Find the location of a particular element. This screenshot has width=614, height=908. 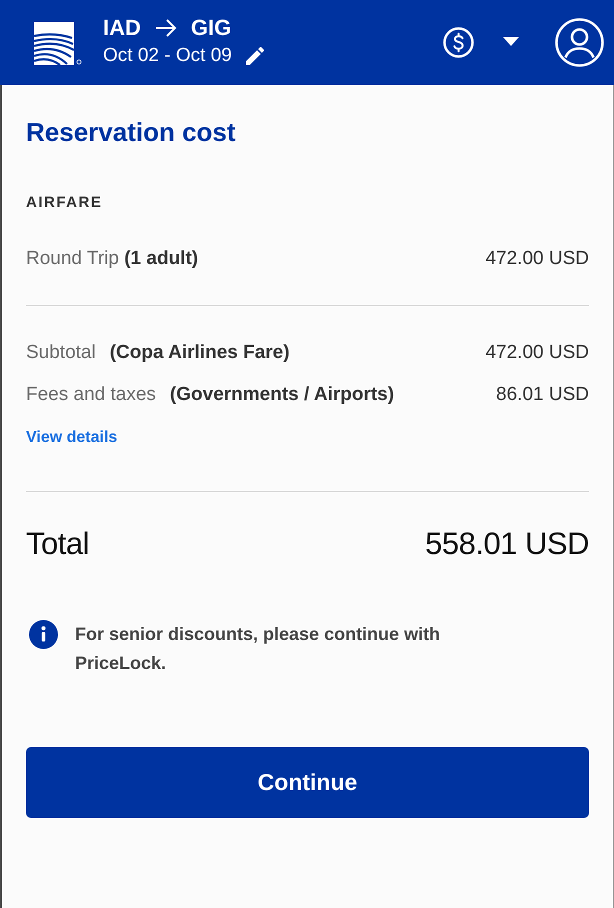

summary-amount: 86.01 USD is located at coordinates (542, 395).